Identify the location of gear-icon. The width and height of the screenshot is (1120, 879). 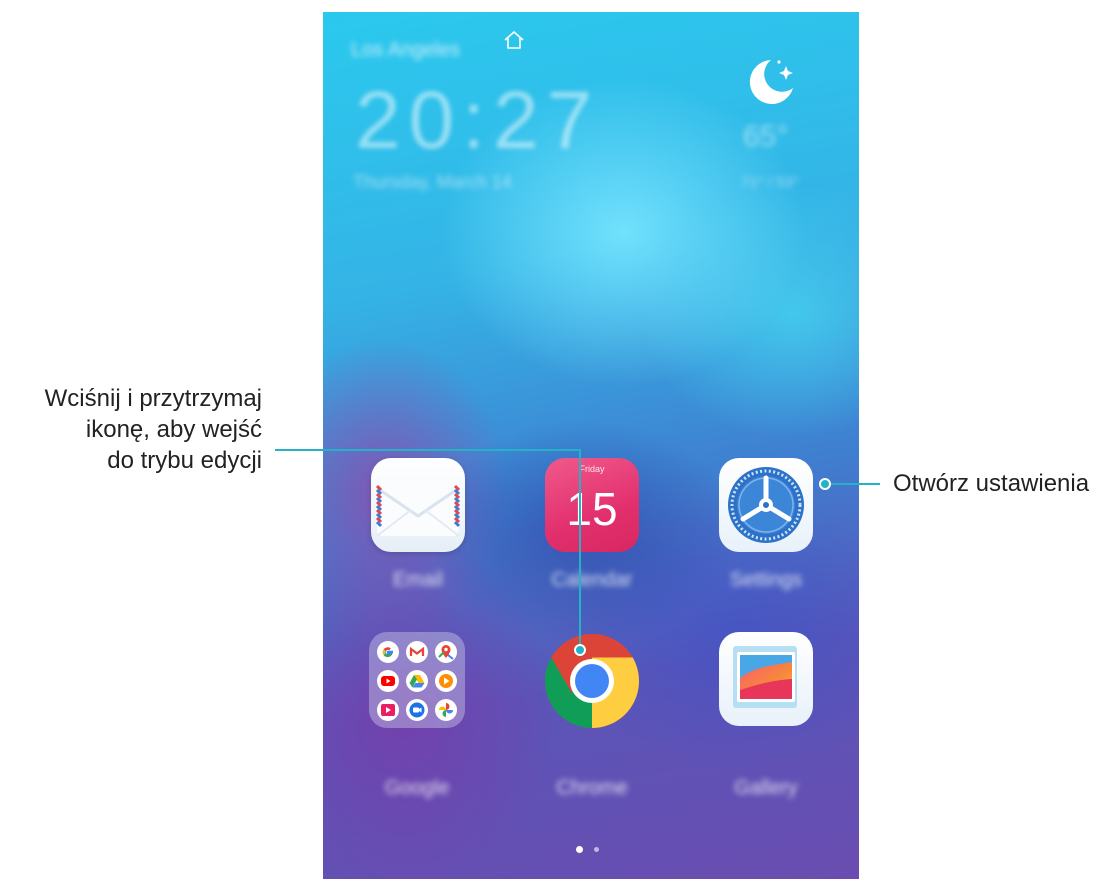
(766, 505).